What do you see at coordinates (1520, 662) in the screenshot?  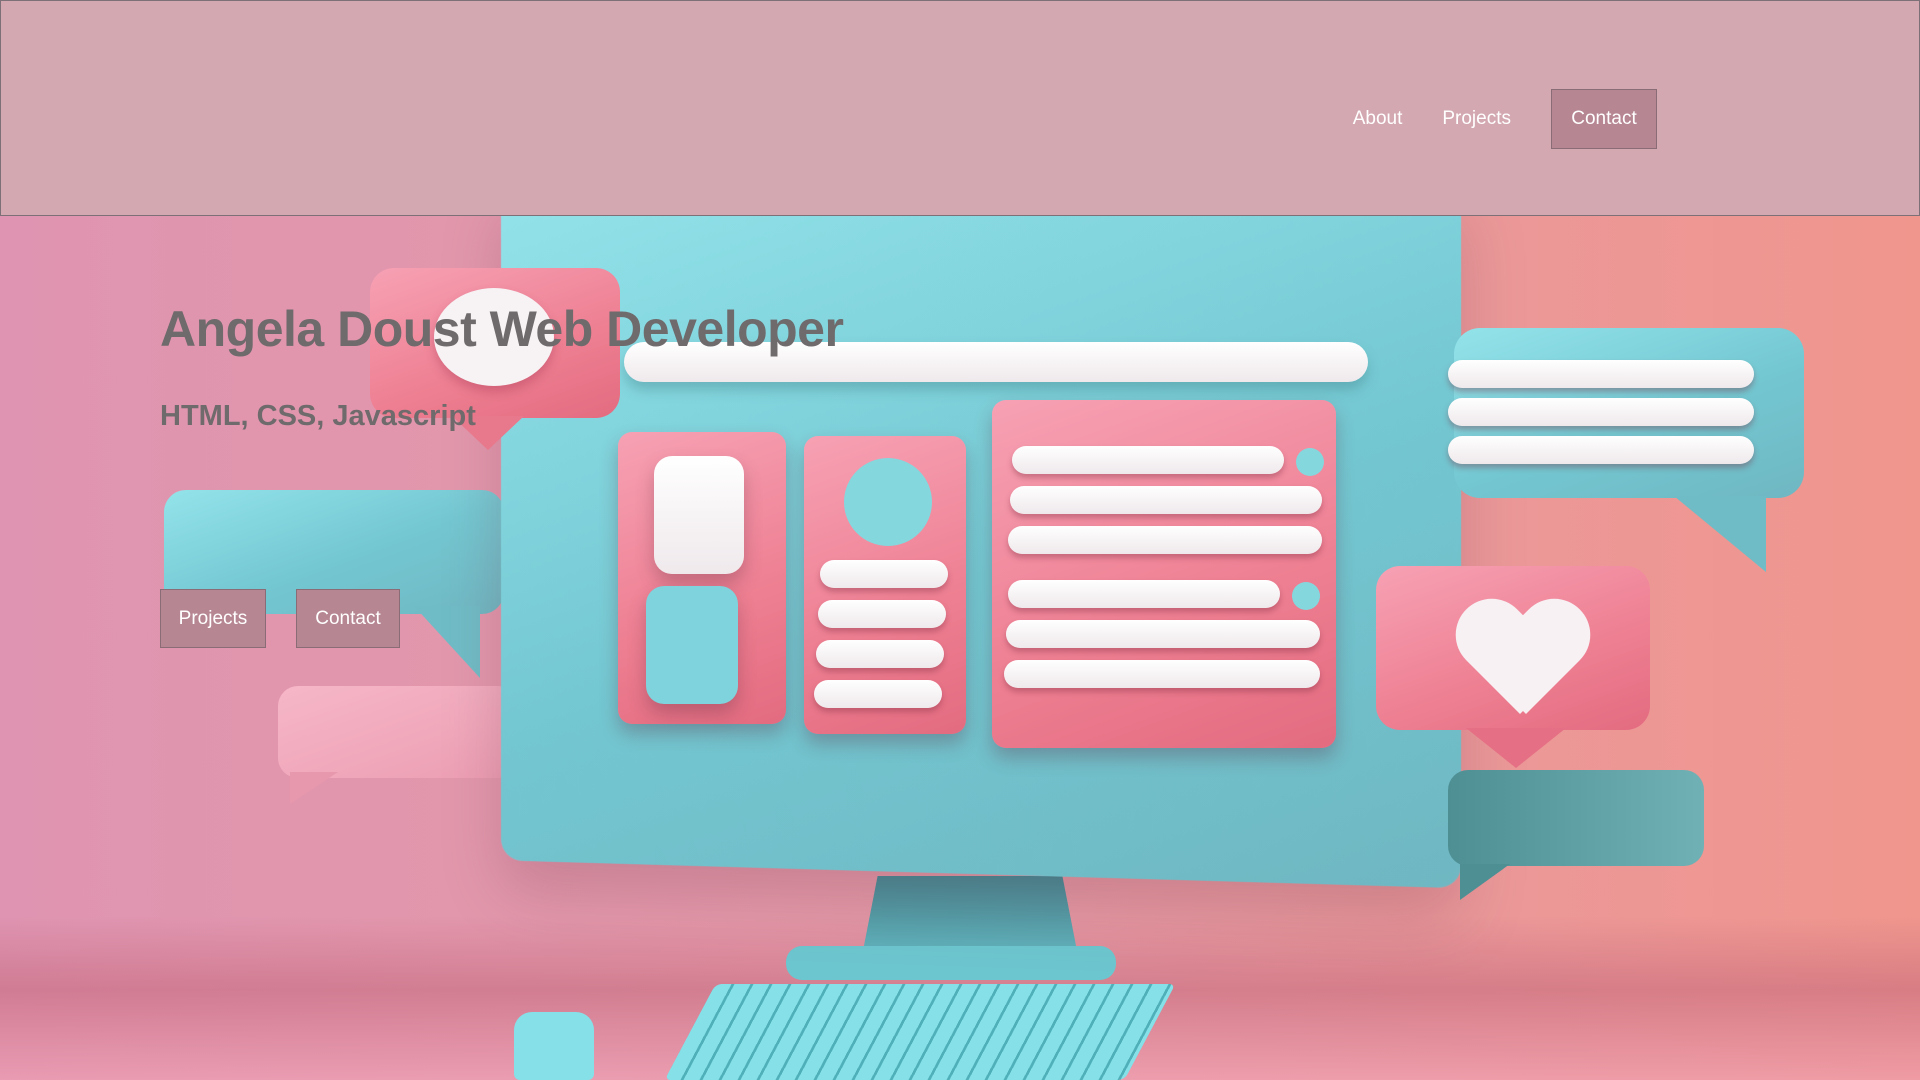 I see `heart-icon` at bounding box center [1520, 662].